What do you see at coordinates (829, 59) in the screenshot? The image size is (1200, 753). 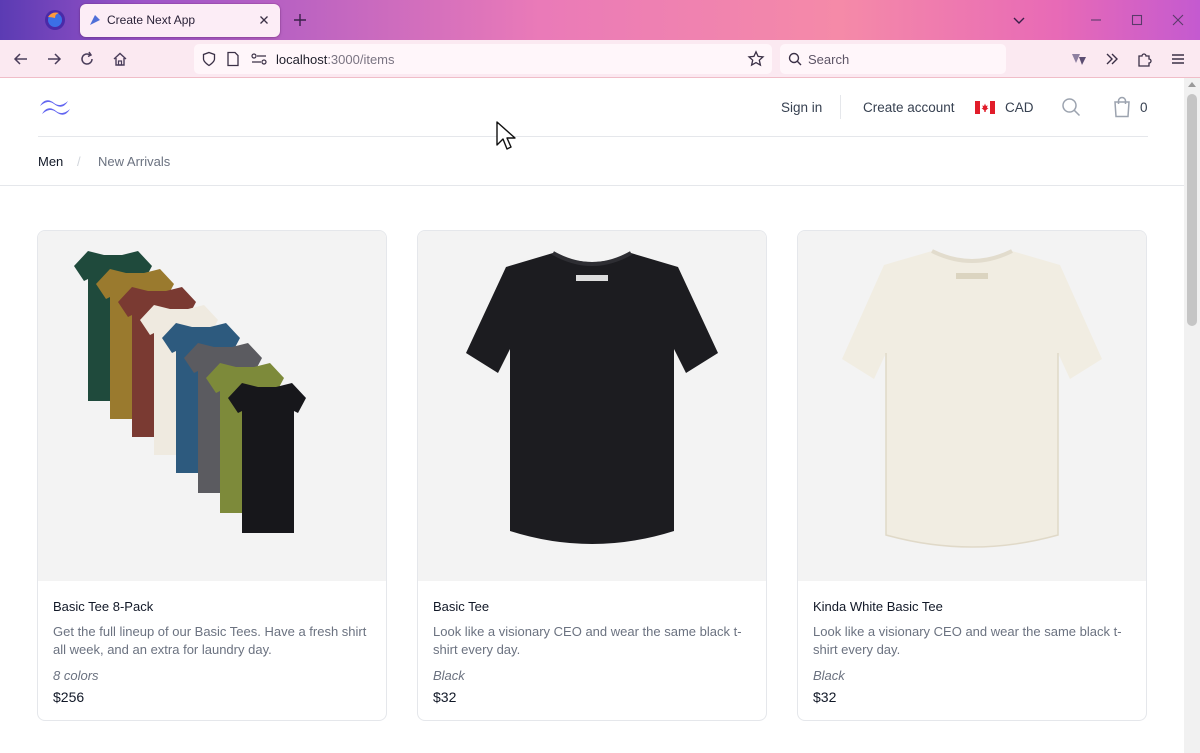 I see `search-placeholder: Search` at bounding box center [829, 59].